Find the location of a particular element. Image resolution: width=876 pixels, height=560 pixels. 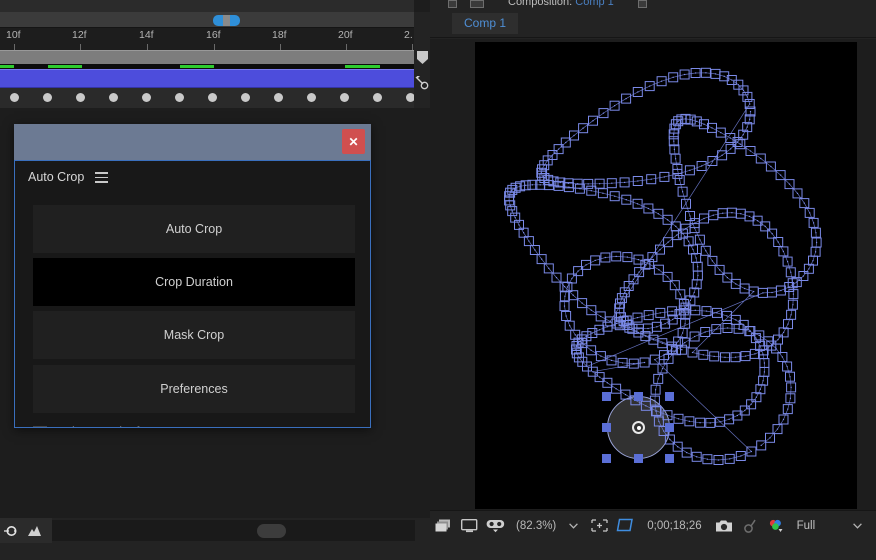

marker-shield-icon is located at coordinates (422, 57).